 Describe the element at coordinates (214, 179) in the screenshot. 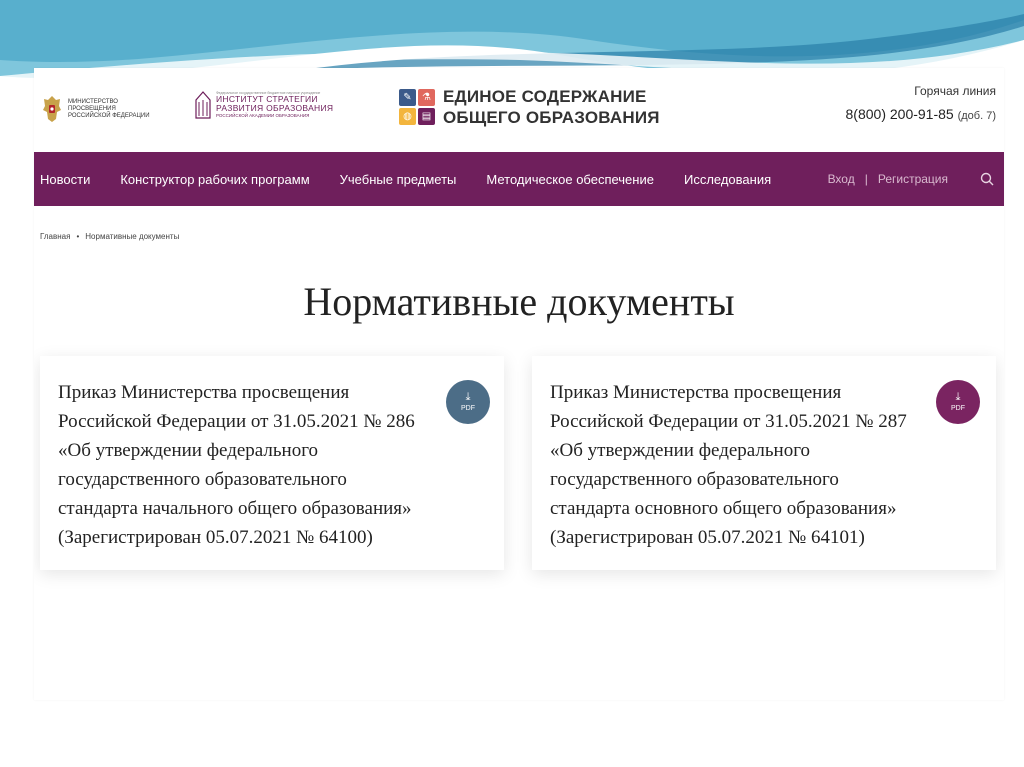

I see `nav-item-program-builder: Конструктор рабочих программ` at that location.